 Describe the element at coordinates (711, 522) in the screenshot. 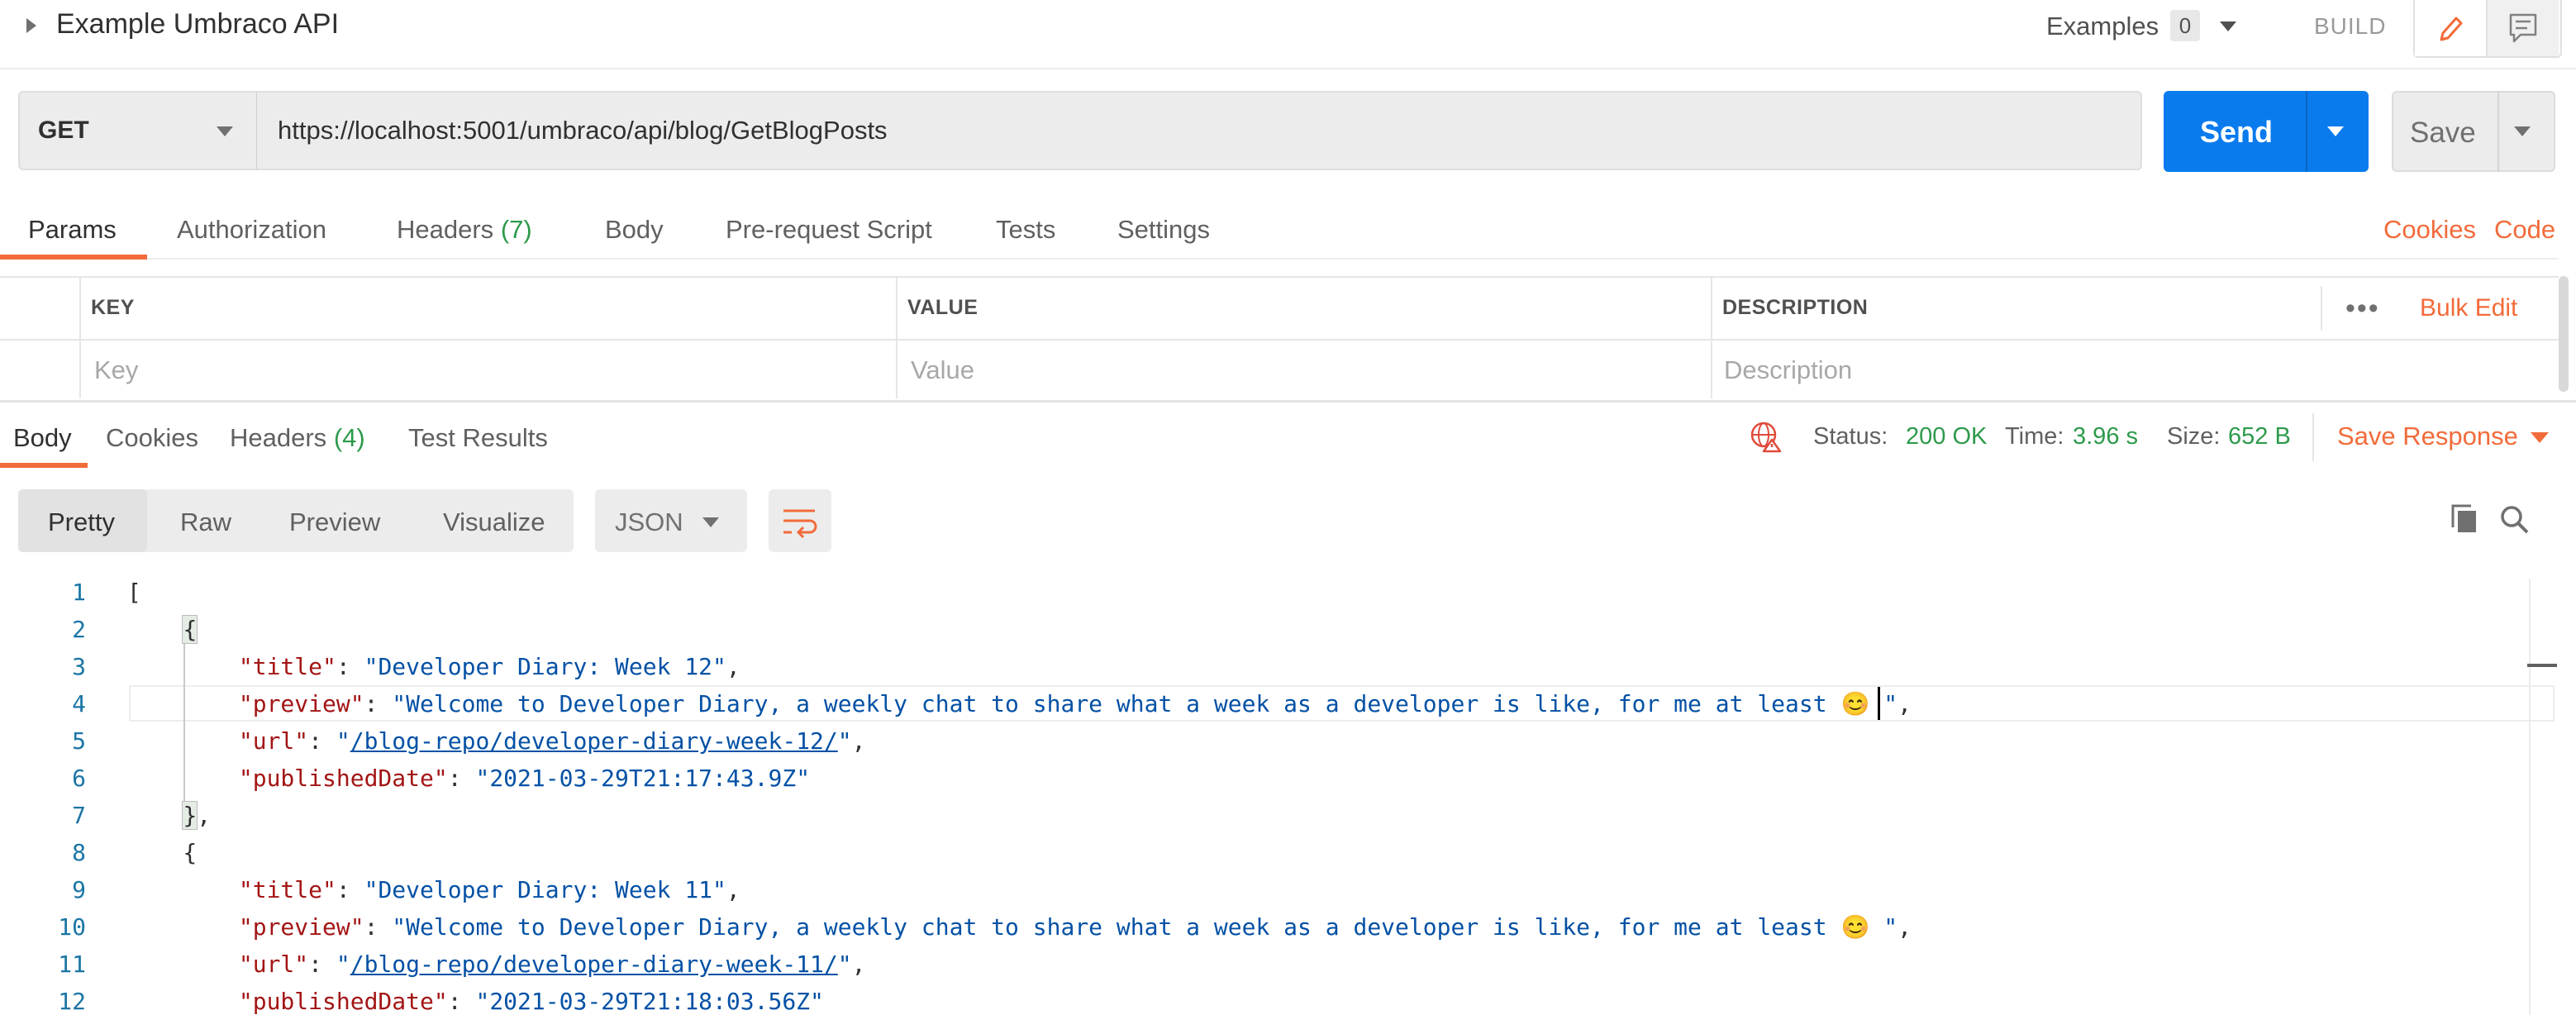

I see `chevron-down-icon` at that location.